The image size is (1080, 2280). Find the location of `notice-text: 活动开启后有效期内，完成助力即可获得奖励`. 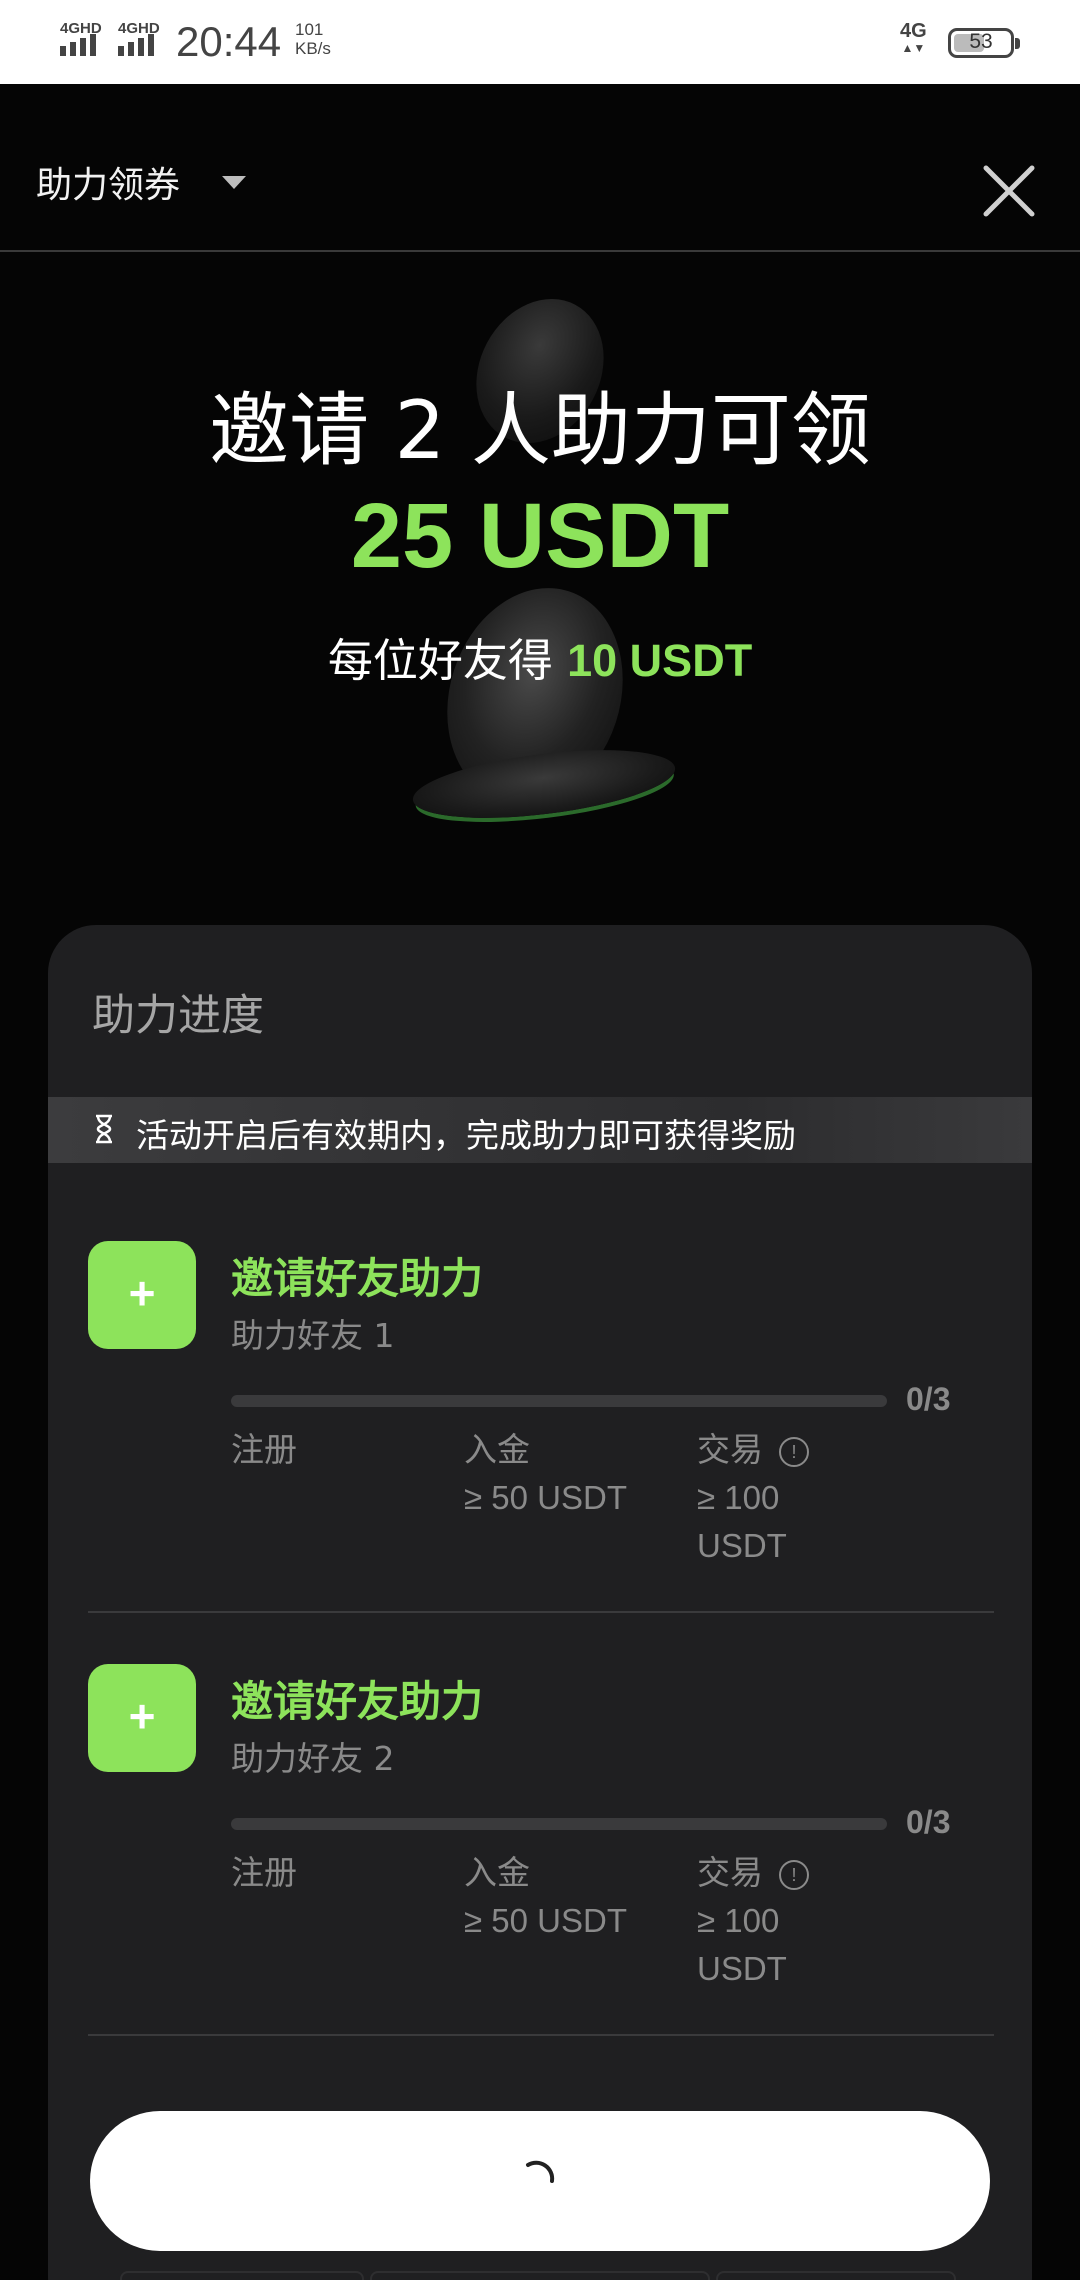

notice-text: 活动开启后有效期内，完成助力即可获得奖励 is located at coordinates (466, 1135).